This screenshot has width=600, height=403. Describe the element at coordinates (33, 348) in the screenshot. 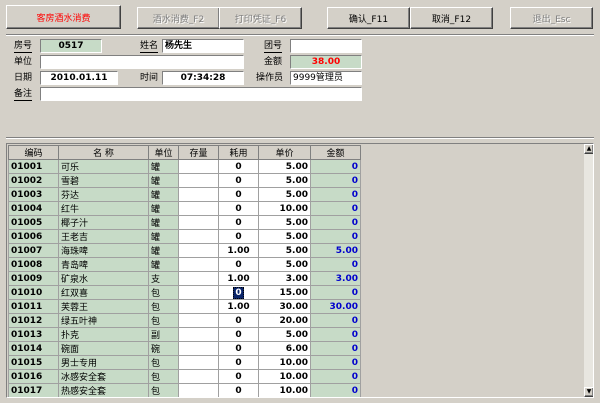

I see `cell-code: 01014` at that location.